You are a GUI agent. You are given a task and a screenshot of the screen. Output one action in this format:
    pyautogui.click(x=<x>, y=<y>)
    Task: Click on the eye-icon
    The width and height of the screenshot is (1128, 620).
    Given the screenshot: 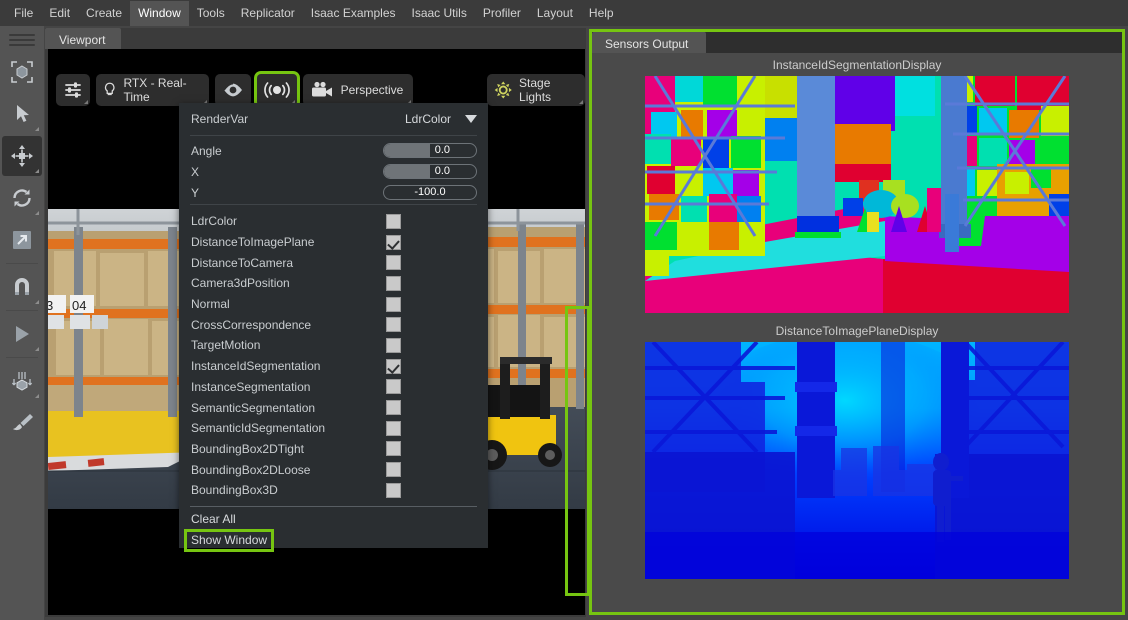 What is the action you would take?
    pyautogui.click(x=232, y=89)
    